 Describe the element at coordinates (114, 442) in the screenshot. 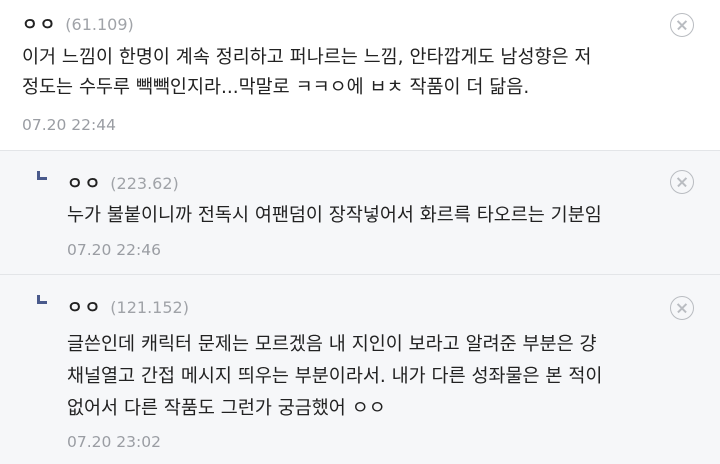

I see `comment-date: 07.20 23:02` at that location.